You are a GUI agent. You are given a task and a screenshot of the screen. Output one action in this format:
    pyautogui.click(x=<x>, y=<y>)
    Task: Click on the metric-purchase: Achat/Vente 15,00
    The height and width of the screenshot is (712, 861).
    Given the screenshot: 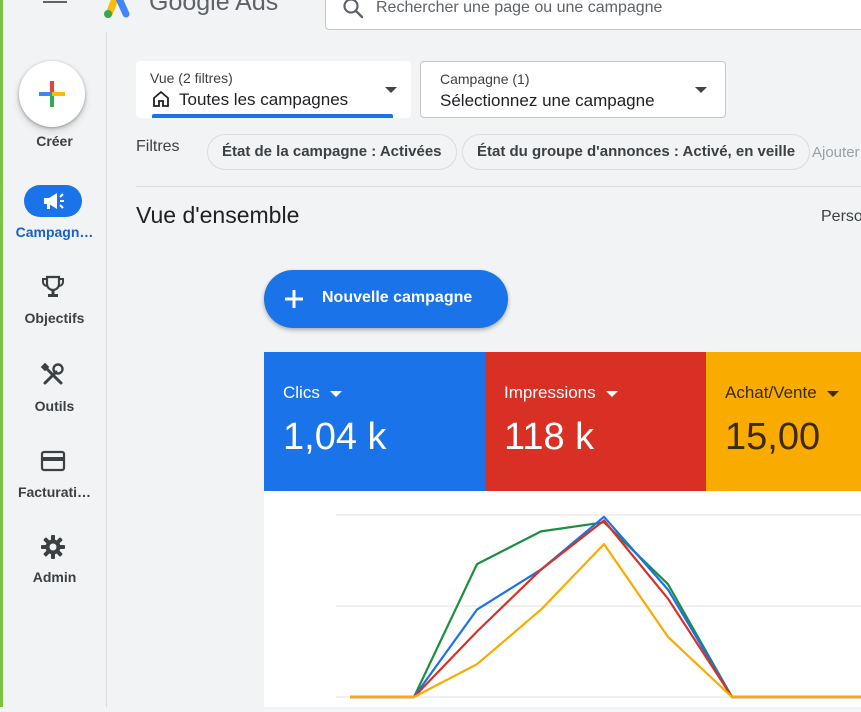 What is the action you would take?
    pyautogui.click(x=783, y=421)
    